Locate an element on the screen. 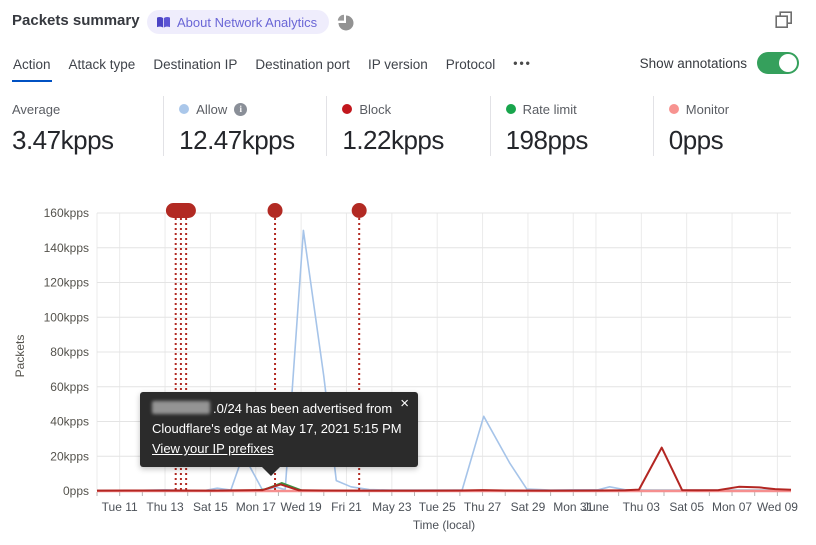 The image size is (816, 545). x-axis-tick-label: Tue 25 is located at coordinates (437, 507).